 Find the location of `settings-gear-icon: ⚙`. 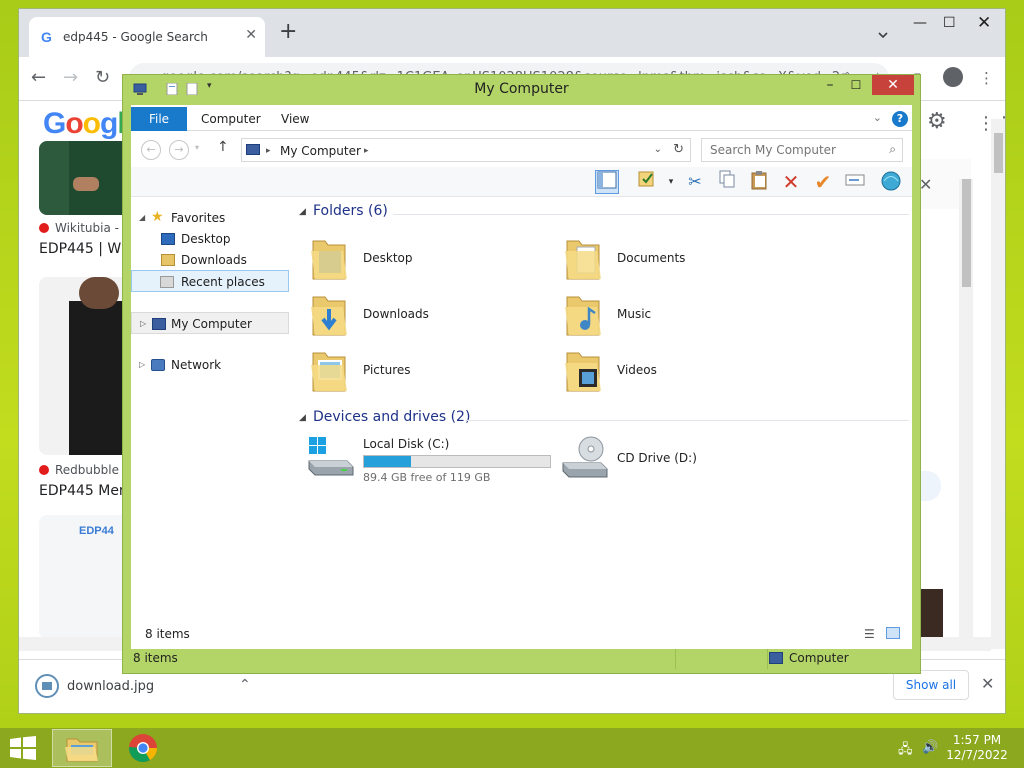

settings-gear-icon: ⚙ is located at coordinates (937, 121).